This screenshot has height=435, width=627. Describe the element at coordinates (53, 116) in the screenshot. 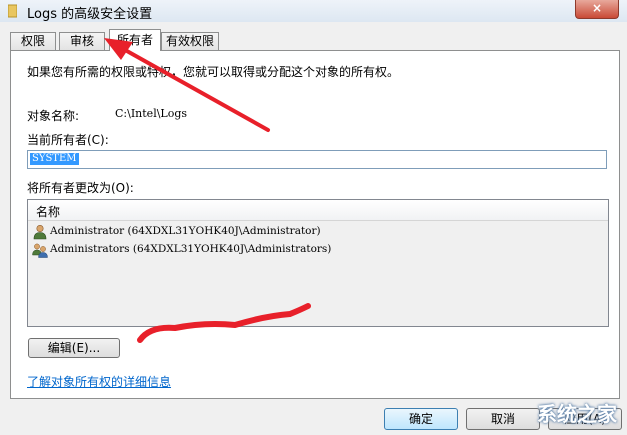

I see `object-name-label: 对象名称:` at that location.